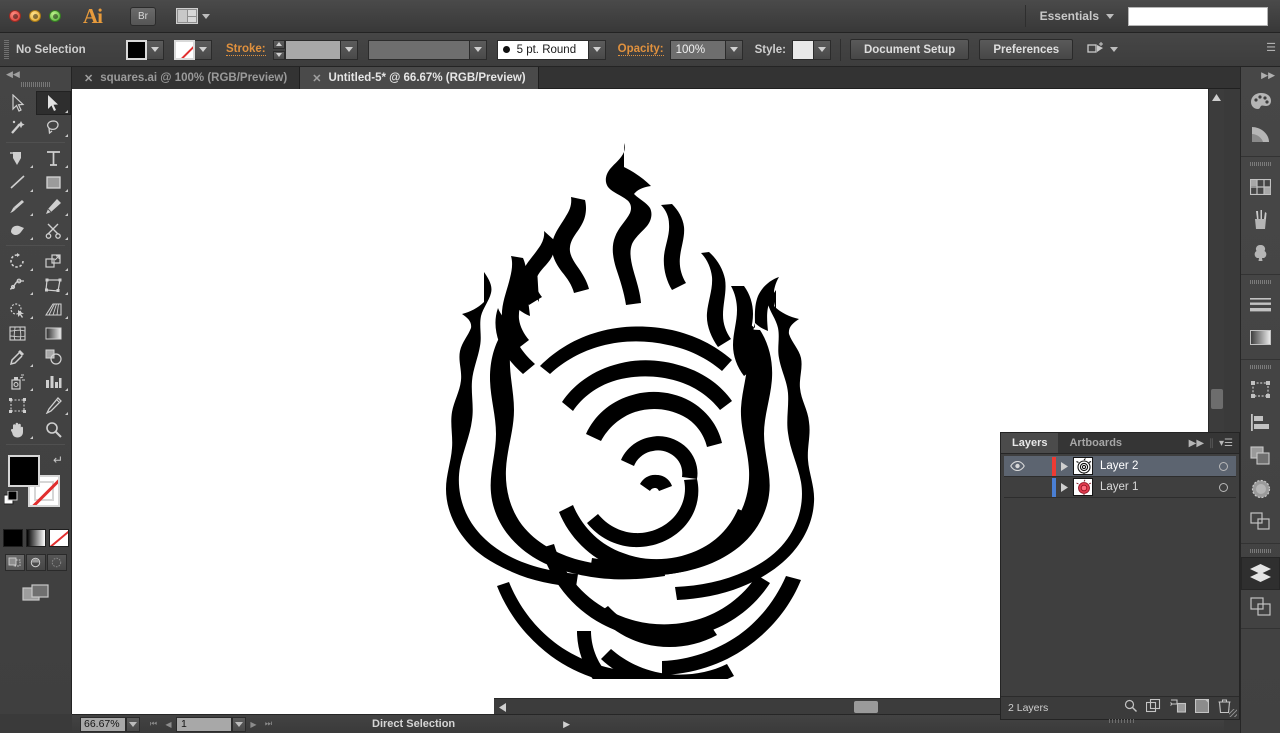  Describe the element at coordinates (54, 230) in the screenshot. I see `scissors-tool` at that location.